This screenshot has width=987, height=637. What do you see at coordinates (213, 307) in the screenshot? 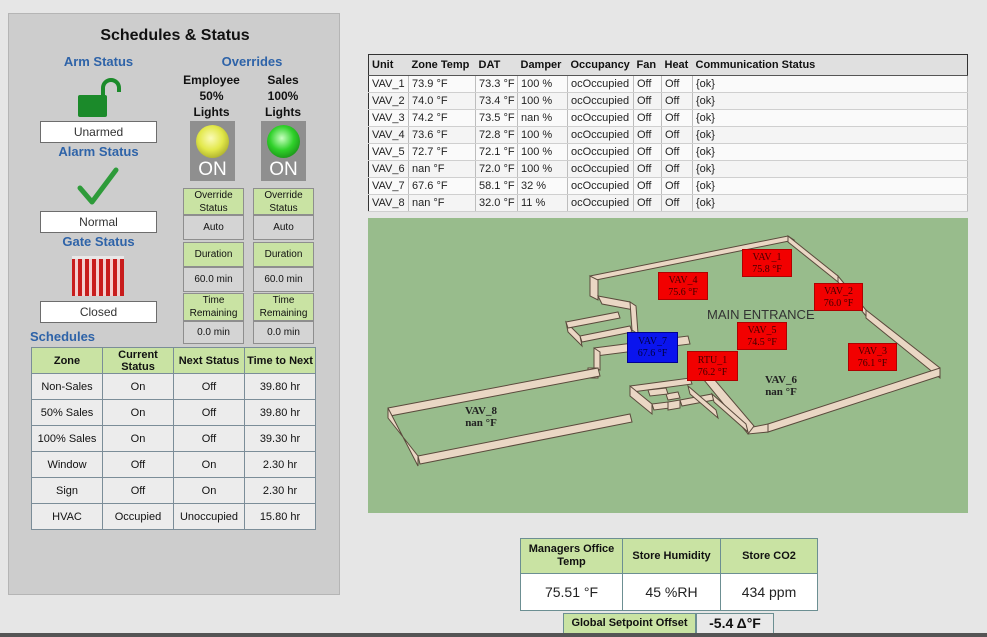
I see `employee-time-remaining-button: Time Remaining` at bounding box center [213, 307].